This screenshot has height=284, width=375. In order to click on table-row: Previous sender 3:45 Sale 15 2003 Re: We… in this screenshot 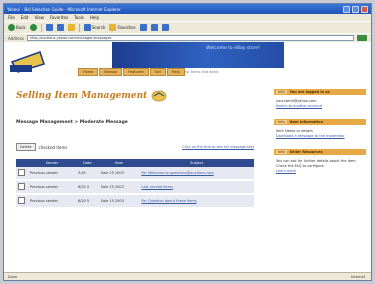, I will do `click(135, 174)`.